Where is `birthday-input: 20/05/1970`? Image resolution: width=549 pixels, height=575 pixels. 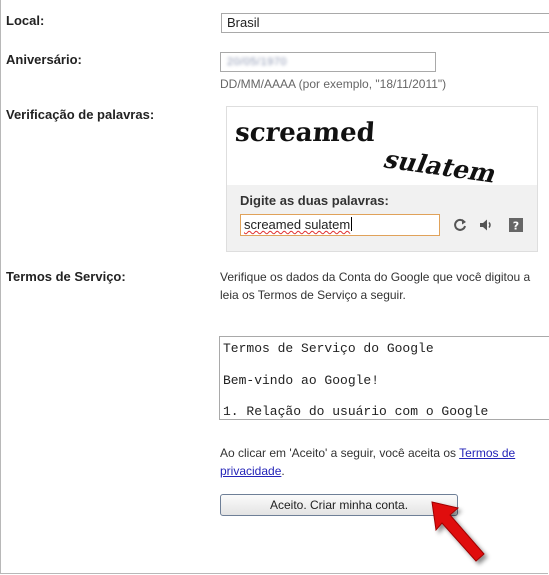 birthday-input: 20/05/1970 is located at coordinates (328, 62).